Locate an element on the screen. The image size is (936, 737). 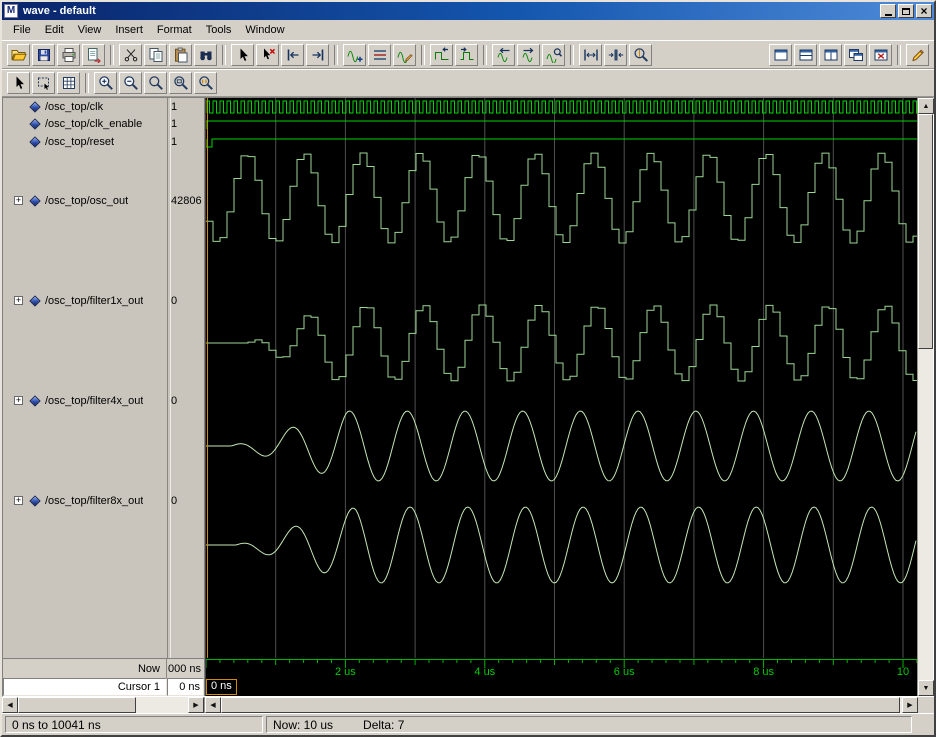
wave-hscroll-thumb is located at coordinates (560, 705).